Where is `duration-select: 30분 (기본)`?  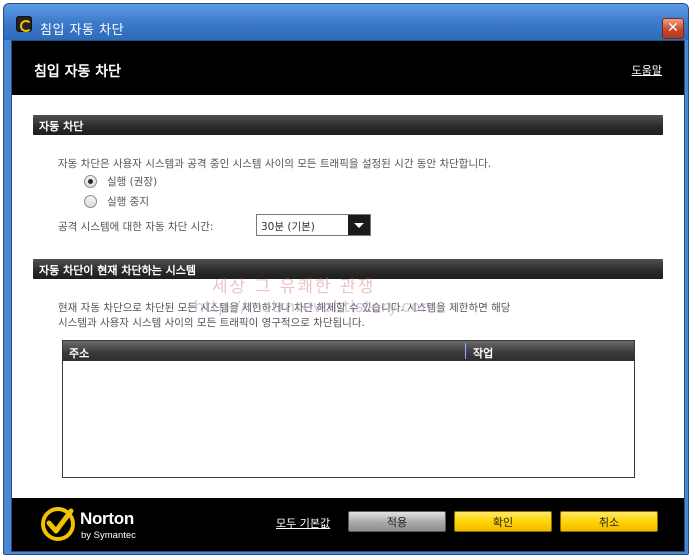 duration-select: 30분 (기본) is located at coordinates (313, 225).